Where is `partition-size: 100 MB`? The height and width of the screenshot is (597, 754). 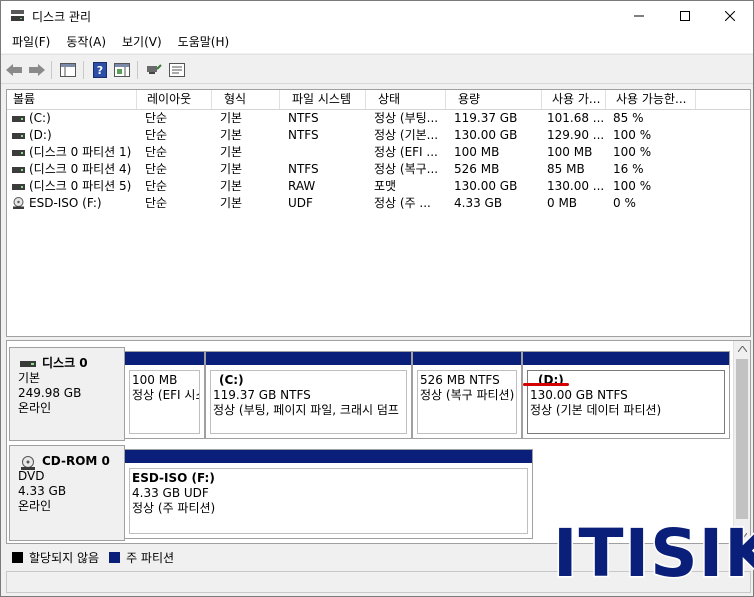 partition-size: 100 MB is located at coordinates (155, 380).